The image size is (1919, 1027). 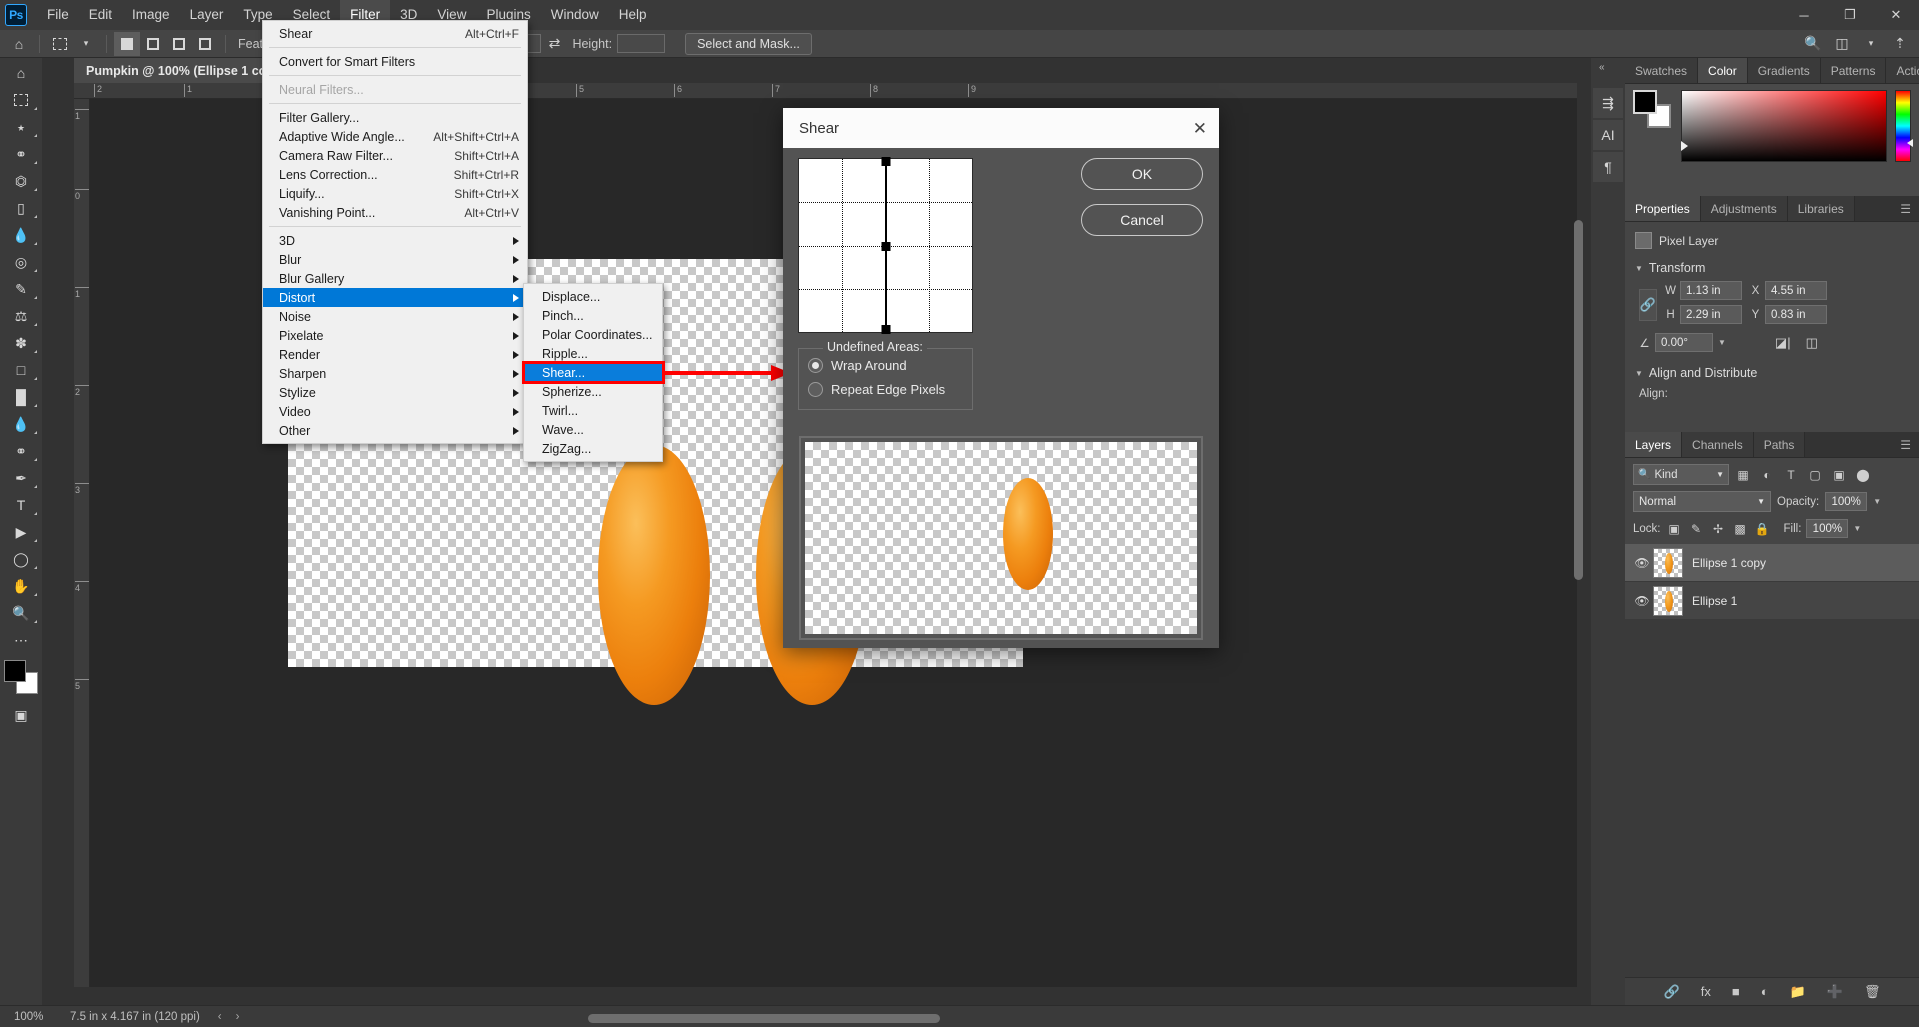 I want to click on menu-item-liquify: Liquify... Shift+Ctrl+X, so click(x=395, y=193).